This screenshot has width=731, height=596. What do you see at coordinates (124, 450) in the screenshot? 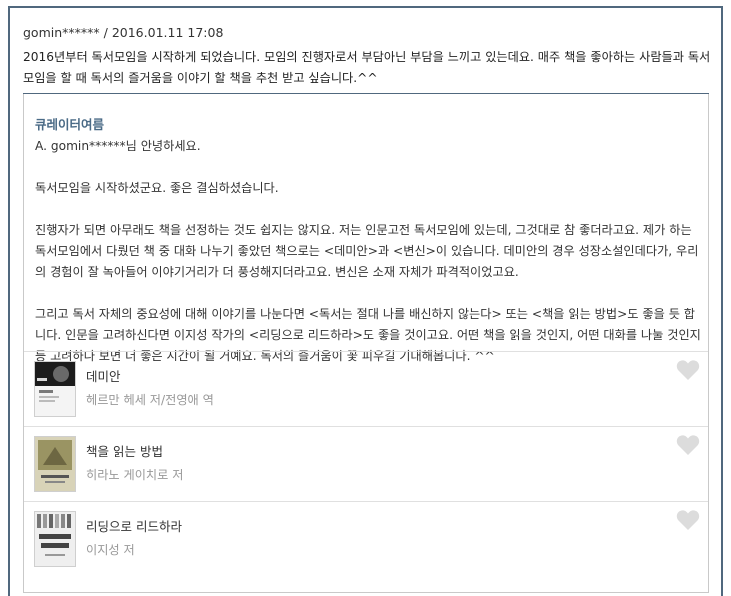
I see `book-title: 책을 읽는 방법` at bounding box center [124, 450].